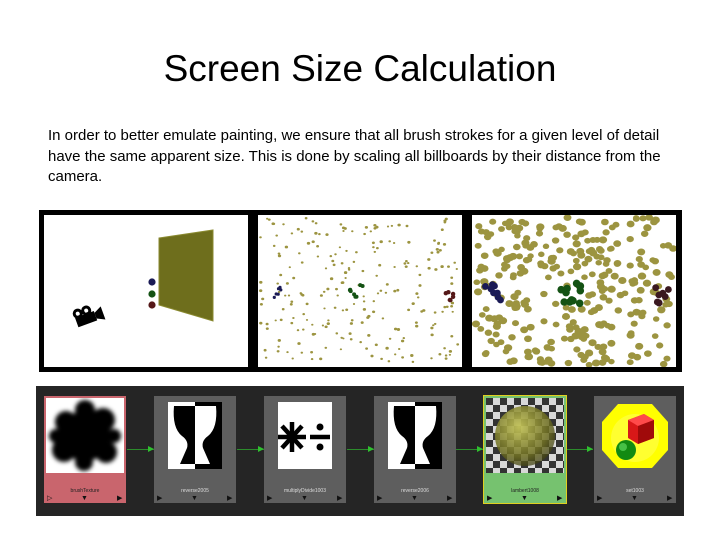 The width and height of the screenshot is (720, 540). What do you see at coordinates (152, 294) in the screenshot?
I see `sphere-green` at bounding box center [152, 294].